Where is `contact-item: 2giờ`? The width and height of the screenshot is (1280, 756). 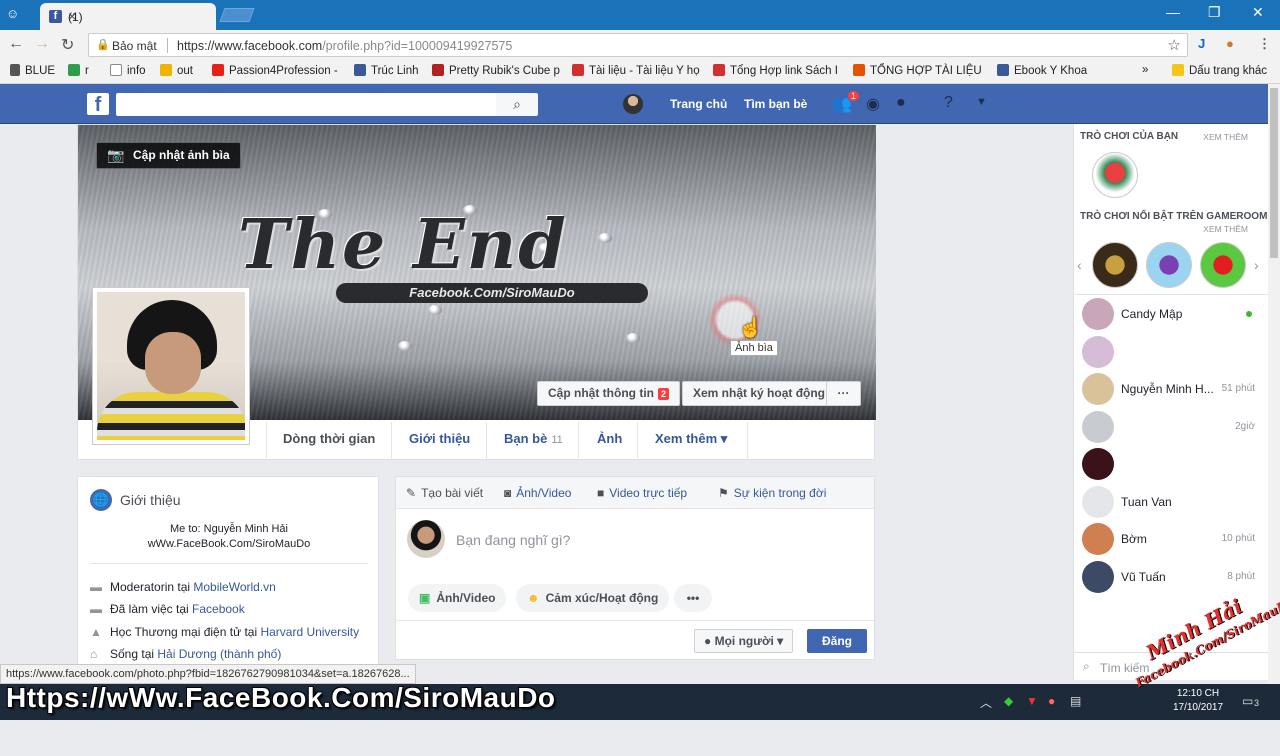 contact-item: 2giờ is located at coordinates (1172, 428).